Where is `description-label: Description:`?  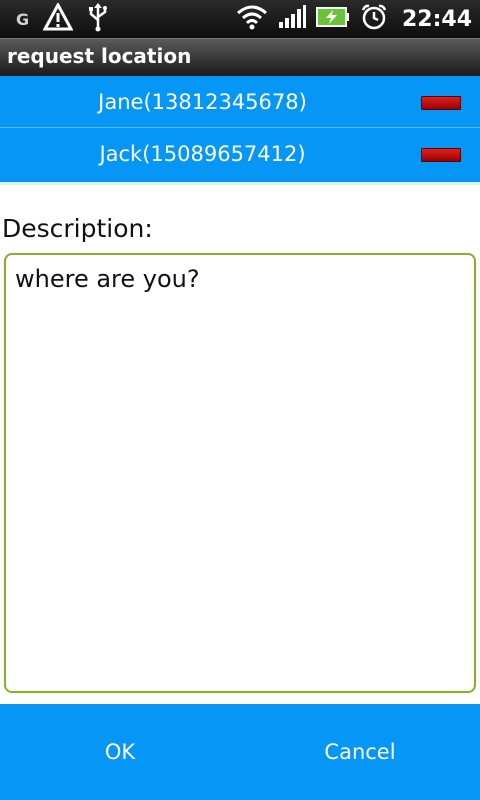 description-label: Description: is located at coordinates (77, 228).